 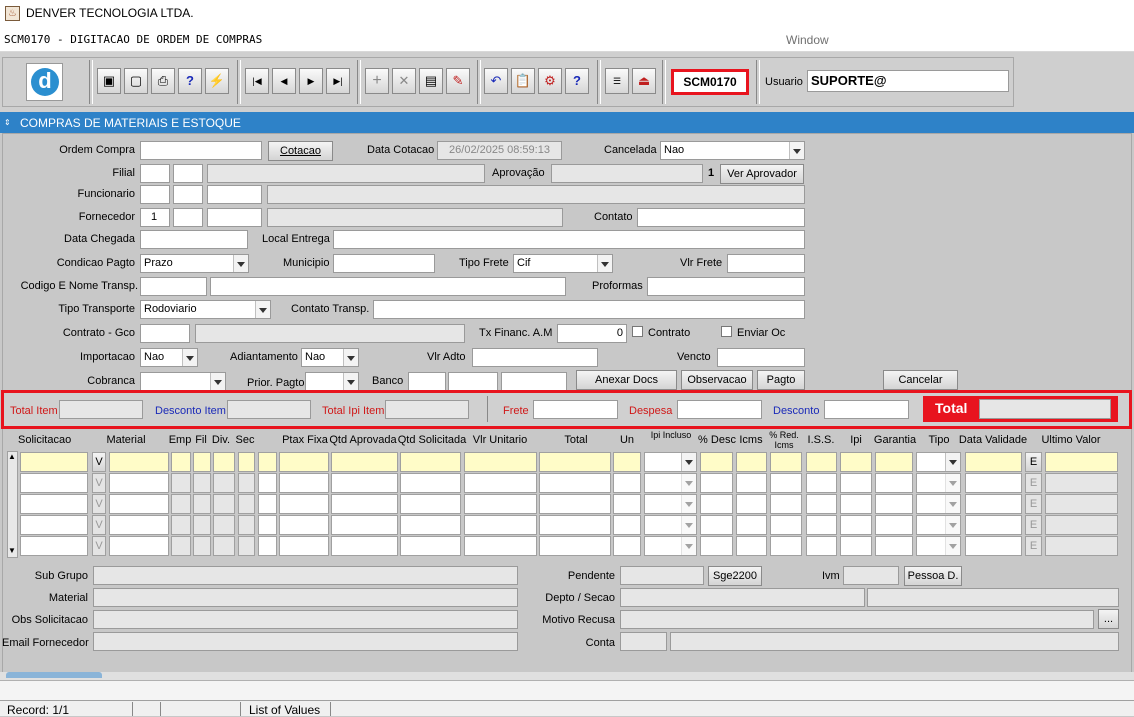 What do you see at coordinates (163, 81) in the screenshot?
I see `print-icon: ⎙` at bounding box center [163, 81].